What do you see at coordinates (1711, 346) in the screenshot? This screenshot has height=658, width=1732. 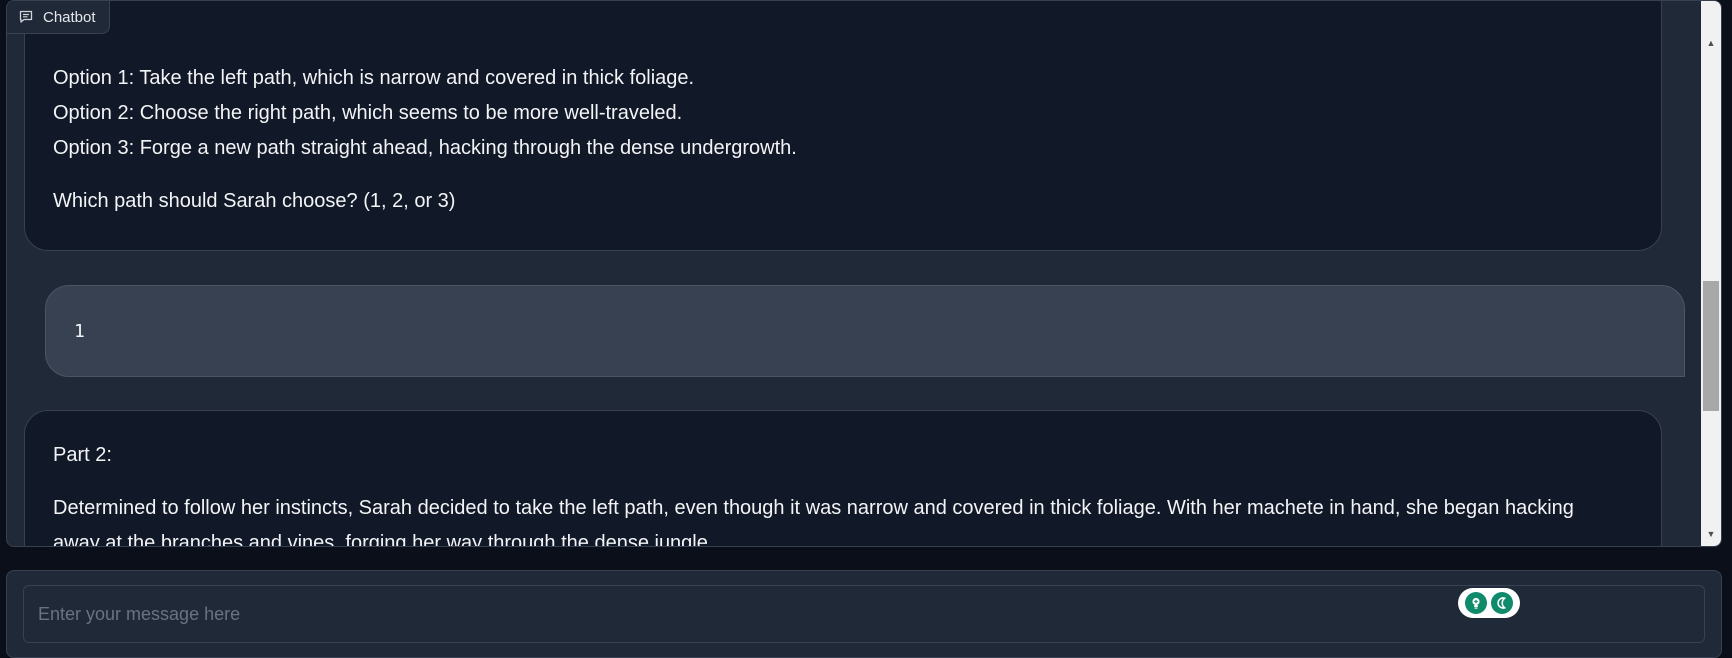 I see `scrollbar-thumb` at bounding box center [1711, 346].